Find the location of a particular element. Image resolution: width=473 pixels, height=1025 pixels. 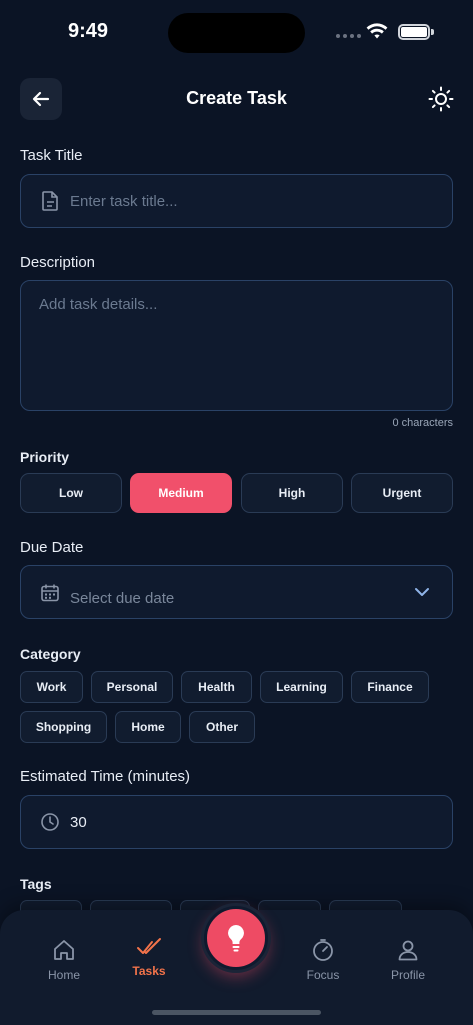

priority-urgent-button: Urgent is located at coordinates (402, 493).